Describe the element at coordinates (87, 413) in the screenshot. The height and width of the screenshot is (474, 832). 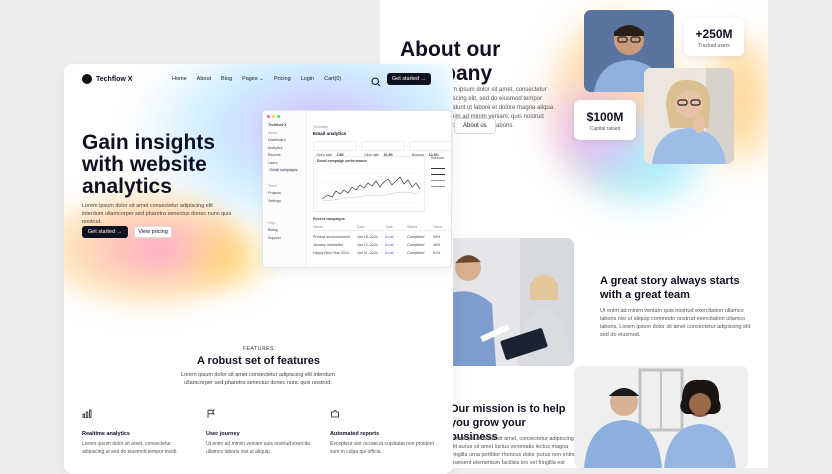
I see `bar-chart-icon` at that location.